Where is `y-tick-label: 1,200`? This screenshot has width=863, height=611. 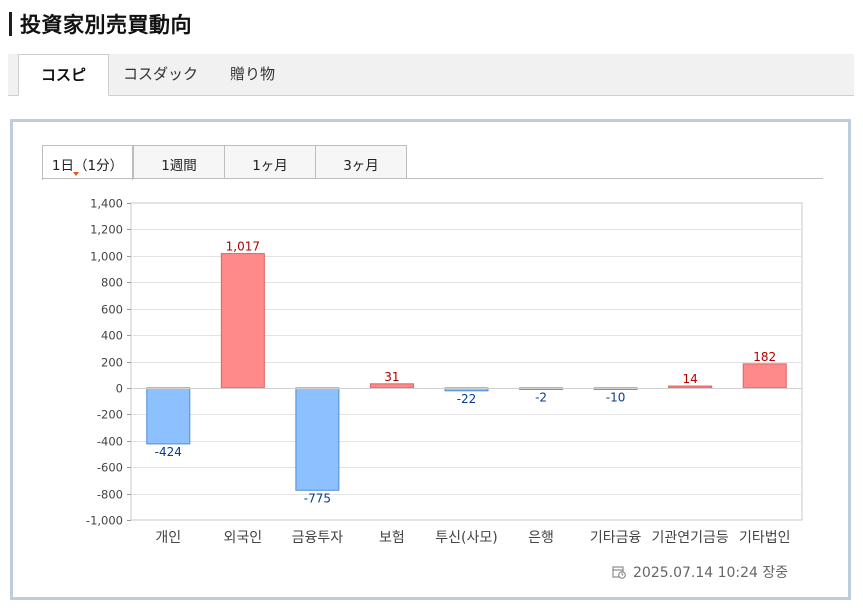
y-tick-label: 1,200 is located at coordinates (106, 230).